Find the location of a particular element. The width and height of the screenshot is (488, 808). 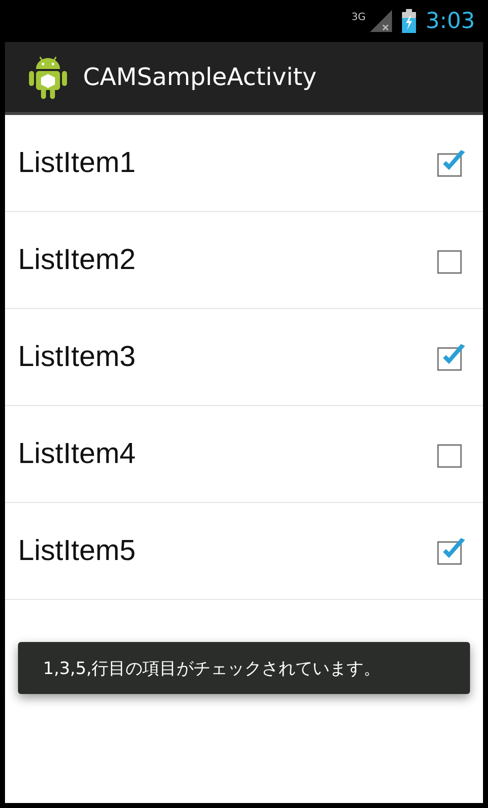

toast-message: 1,3,5,行目の項目がチェックされています。 is located at coordinates (244, 668).